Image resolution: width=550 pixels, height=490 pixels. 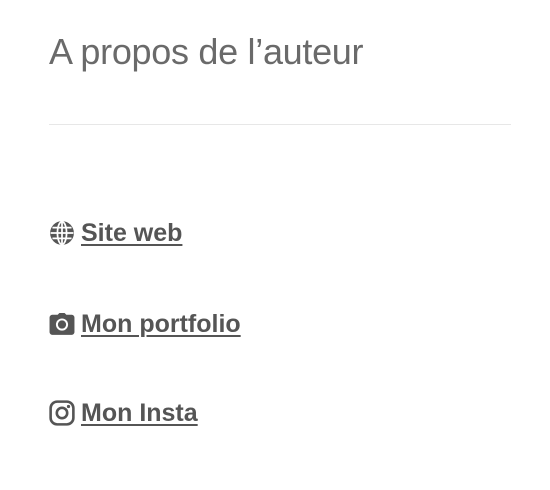 What do you see at coordinates (139, 412) in the screenshot?
I see `instagram-link-label: Mon Insta` at bounding box center [139, 412].